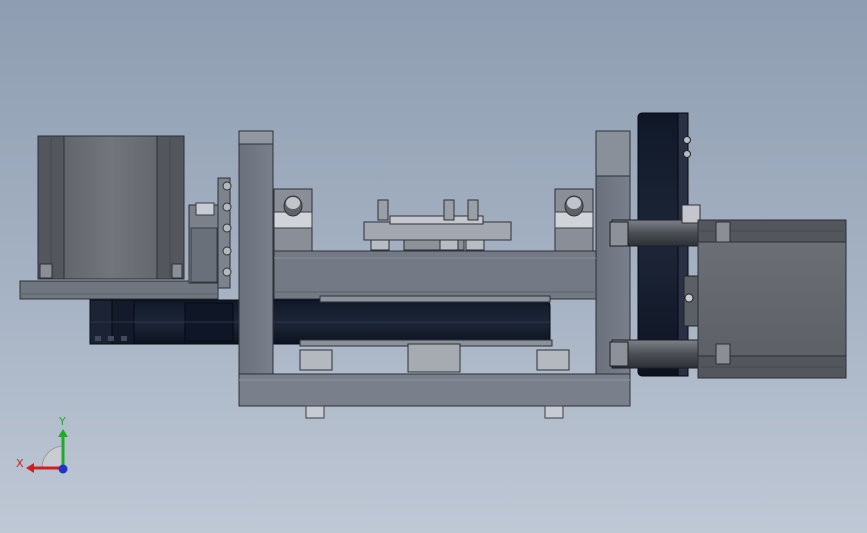 This screenshot has width=867, height=533. What do you see at coordinates (111, 207) in the screenshot?
I see `left-stepper-motor` at bounding box center [111, 207].